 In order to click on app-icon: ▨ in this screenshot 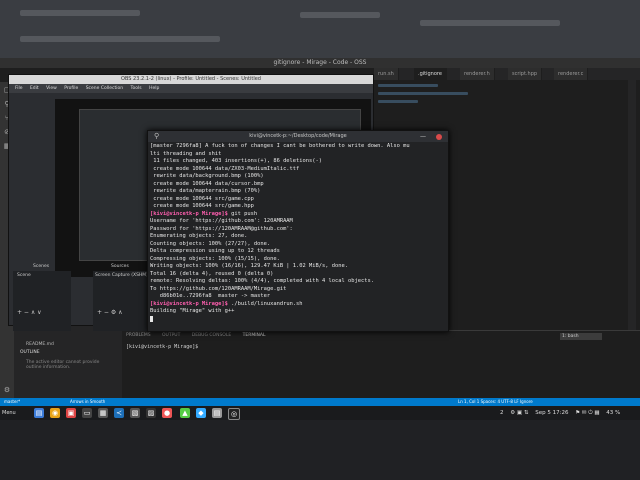, I will do `click(151, 413)`.